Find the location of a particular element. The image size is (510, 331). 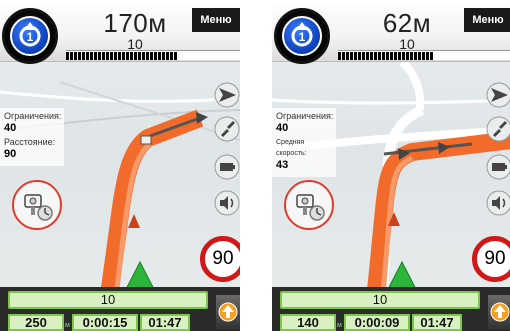

trip-info-fields: 140 м 0:00:09 01:47 is located at coordinates (385, 321).